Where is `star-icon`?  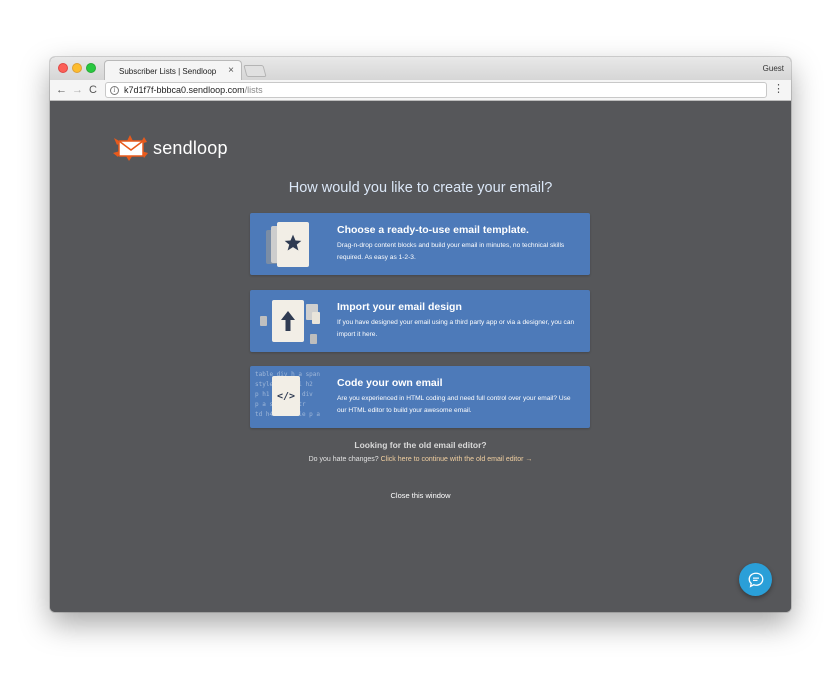
star-icon is located at coordinates (293, 242).